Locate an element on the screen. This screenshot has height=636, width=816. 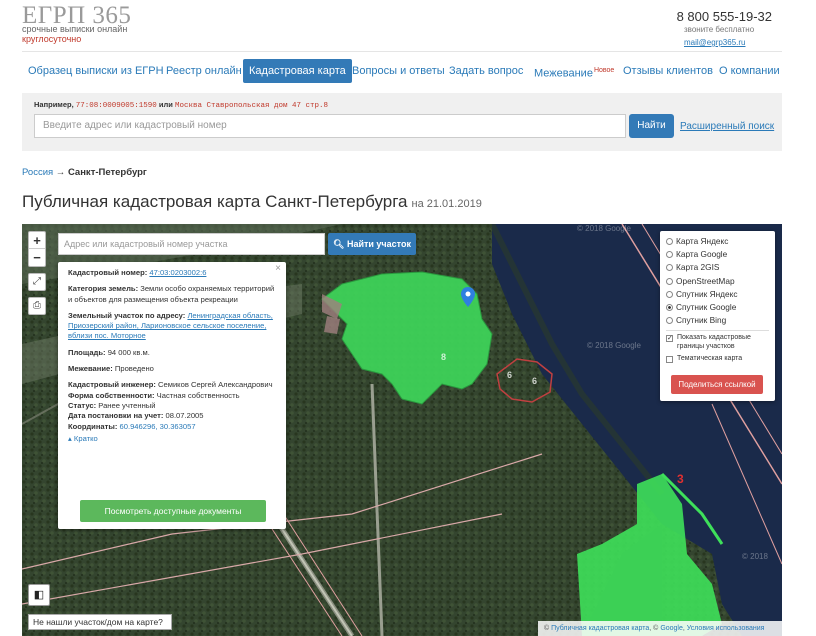
attribution-terms-link: Условия использования is located at coordinates (726, 628).